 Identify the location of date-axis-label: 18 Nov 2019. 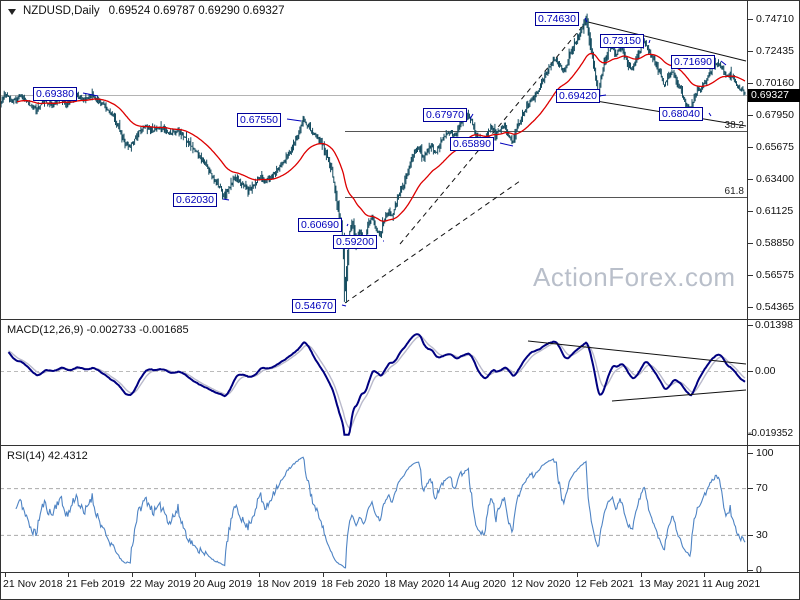
(287, 584).